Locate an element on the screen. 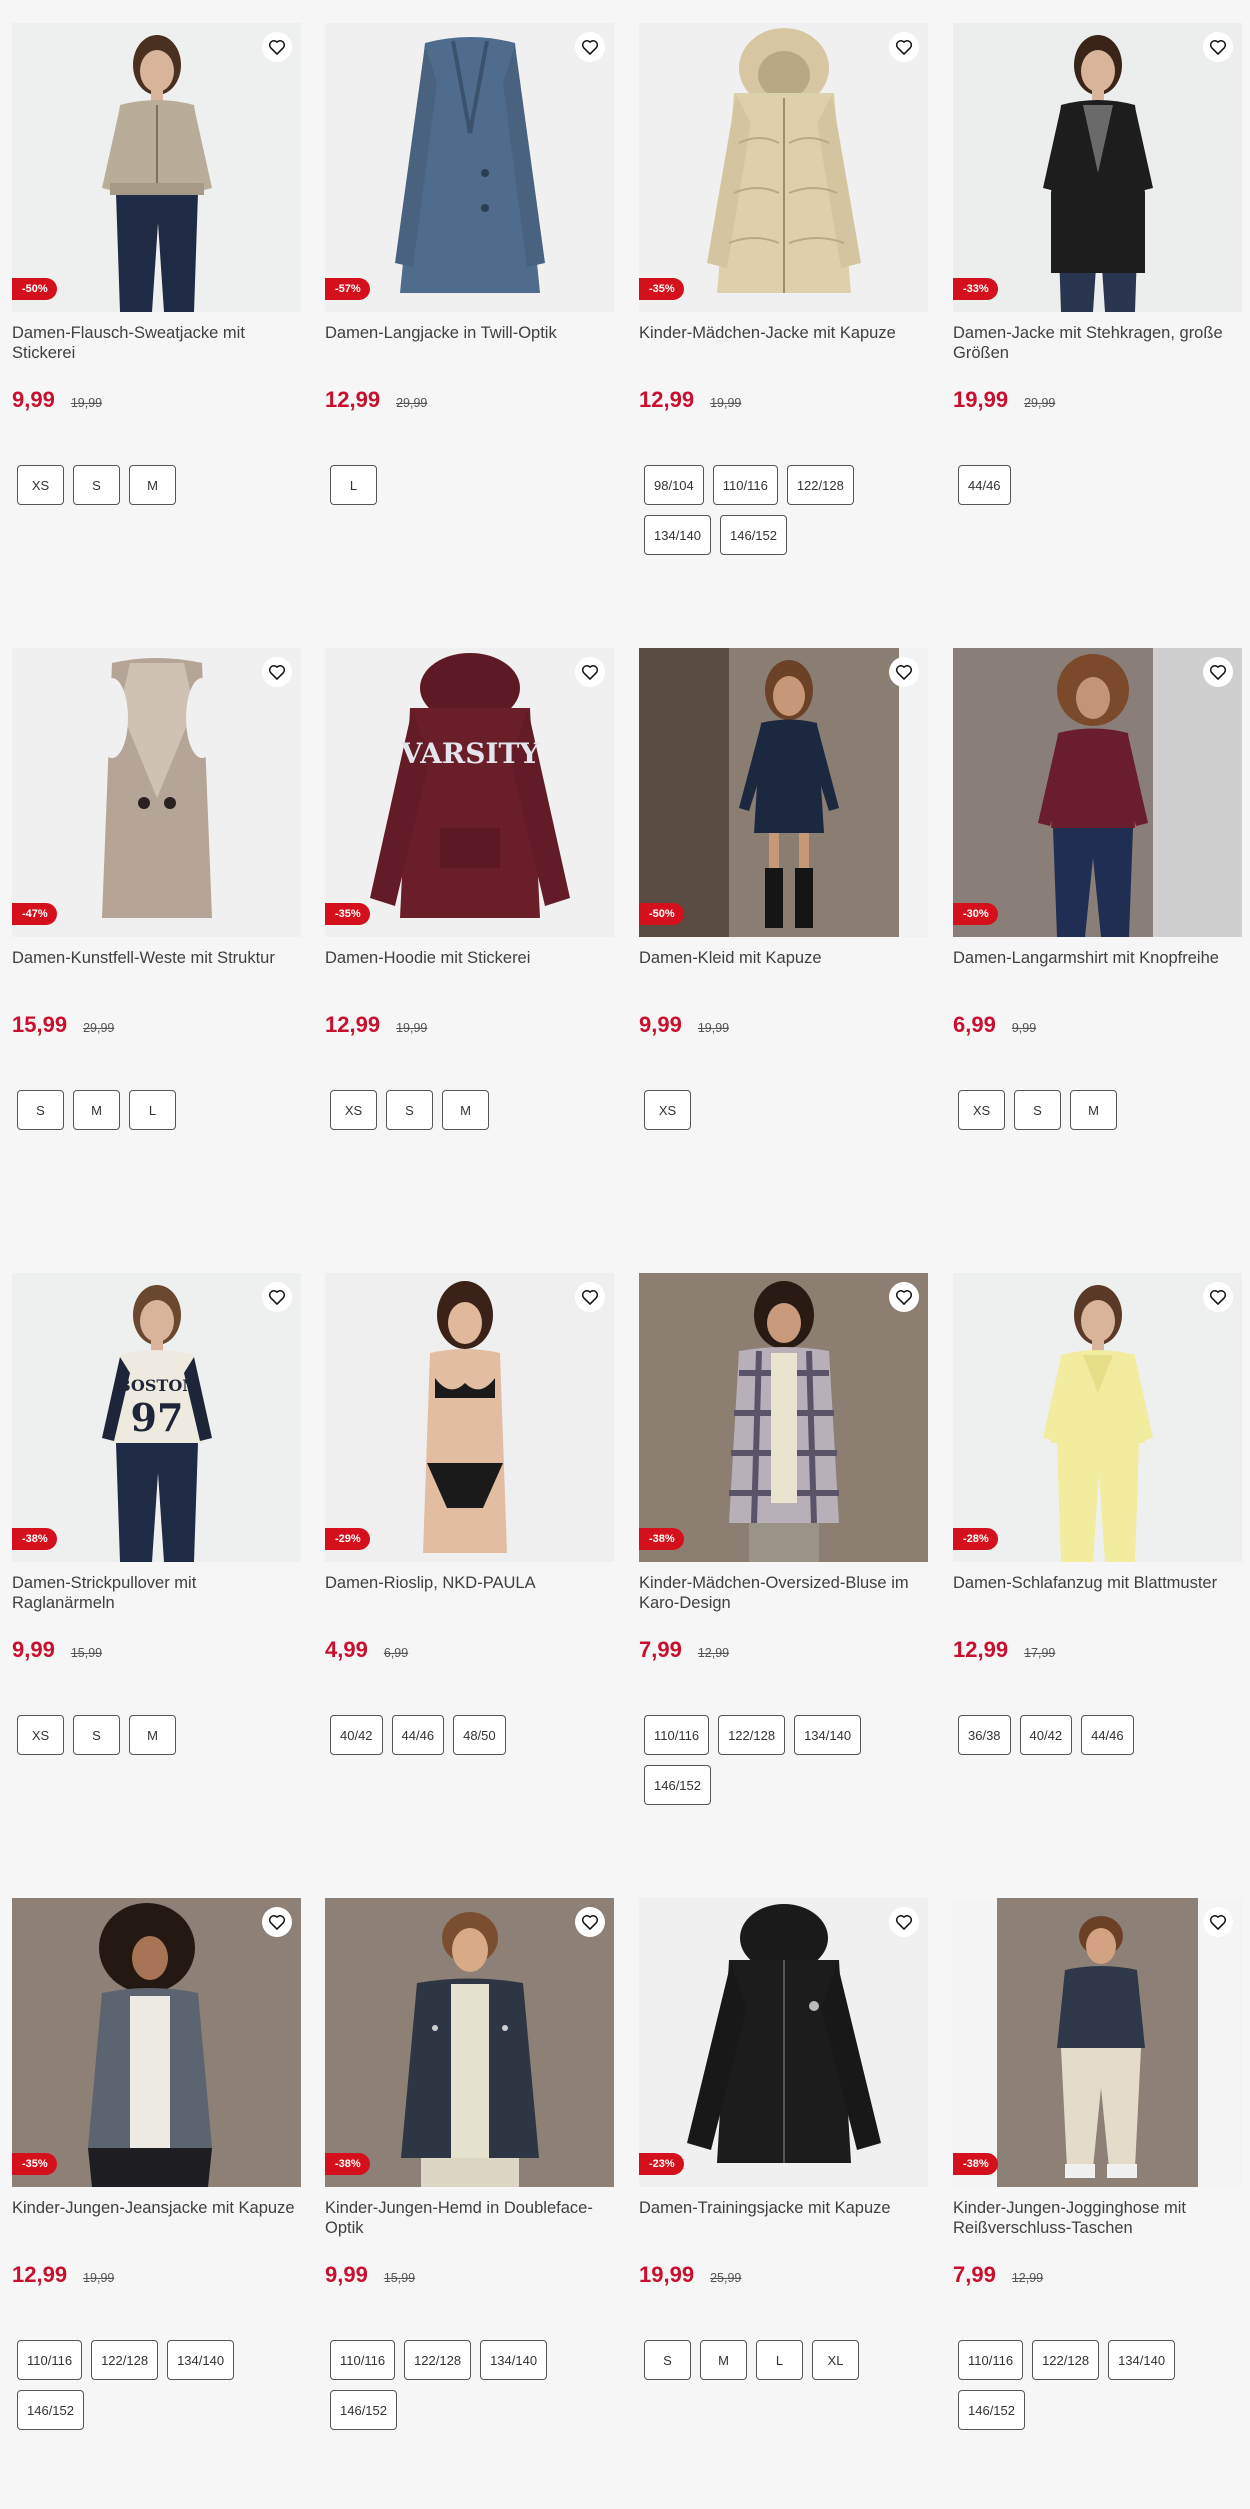 Image resolution: width=1250 pixels, height=2509 pixels. size-option-button: 40/42 is located at coordinates (1046, 1735).